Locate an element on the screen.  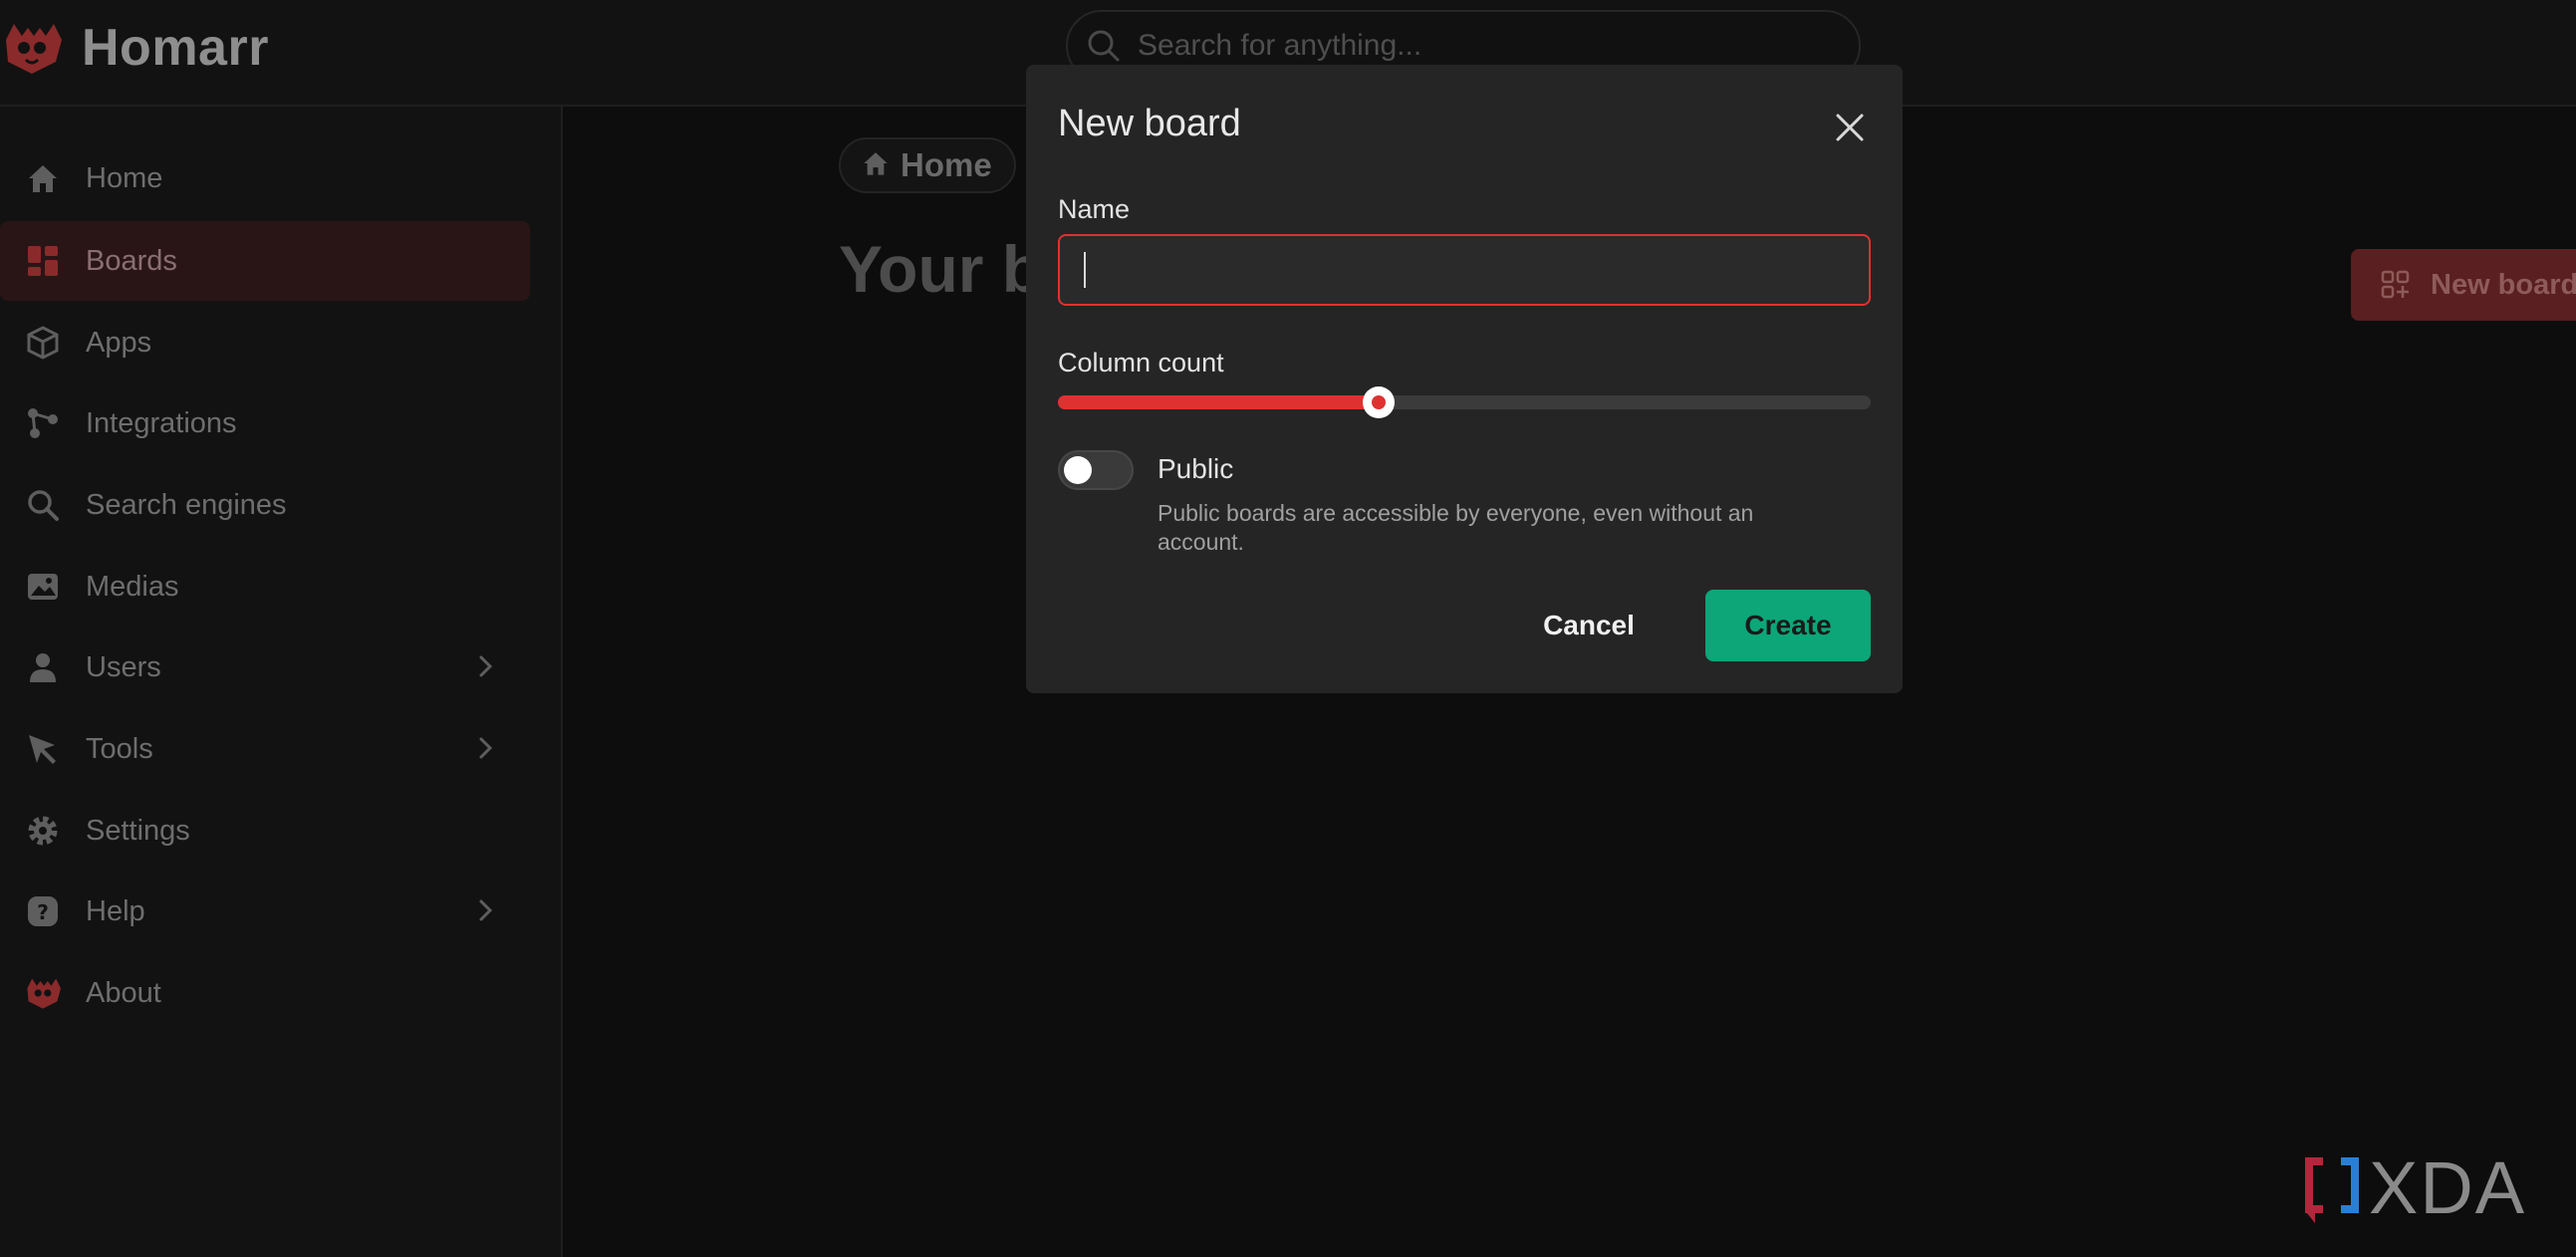
watermark-text: XDA is located at coordinates (2448, 1187).